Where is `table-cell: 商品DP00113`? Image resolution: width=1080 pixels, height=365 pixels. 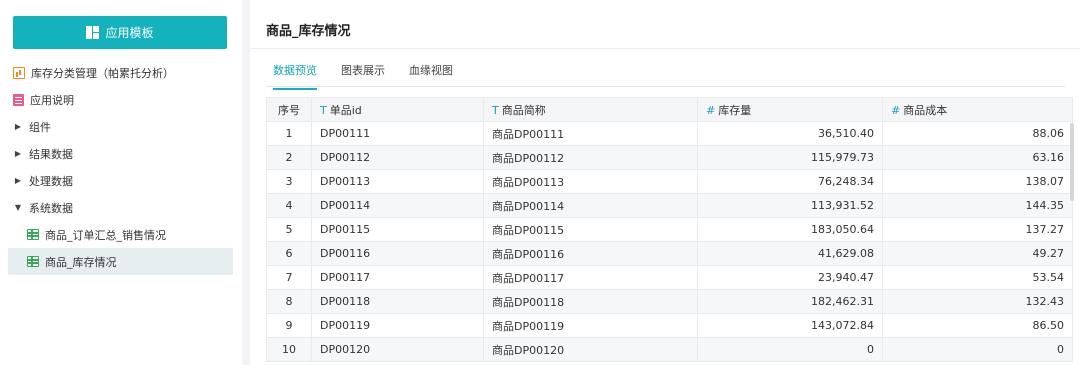
table-cell: 商品DP00113 is located at coordinates (590, 181).